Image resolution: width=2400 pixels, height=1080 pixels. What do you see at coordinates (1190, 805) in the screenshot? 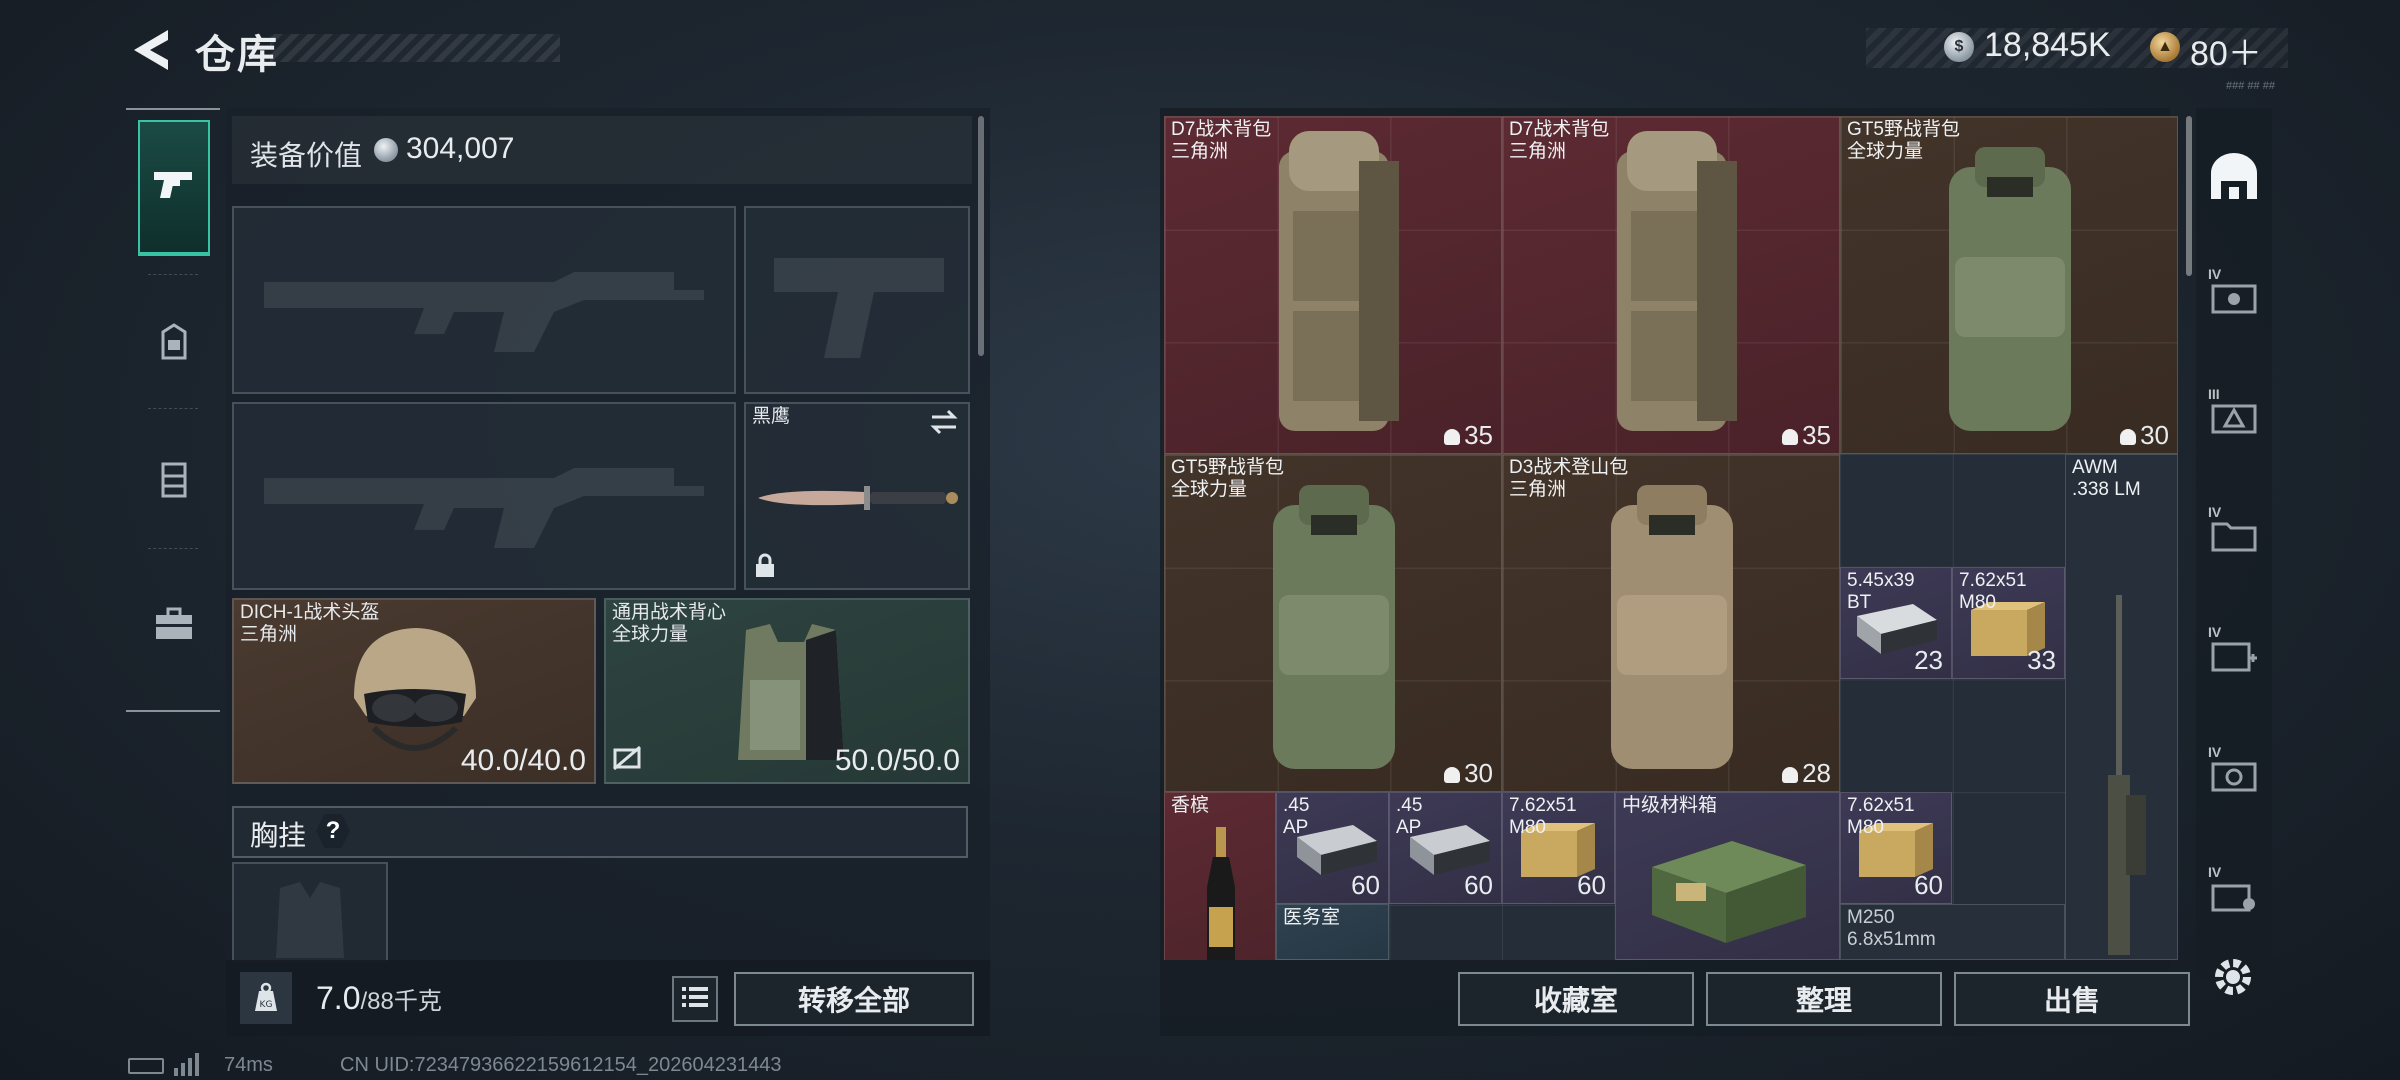
I see `item-name: 香槟` at bounding box center [1190, 805].